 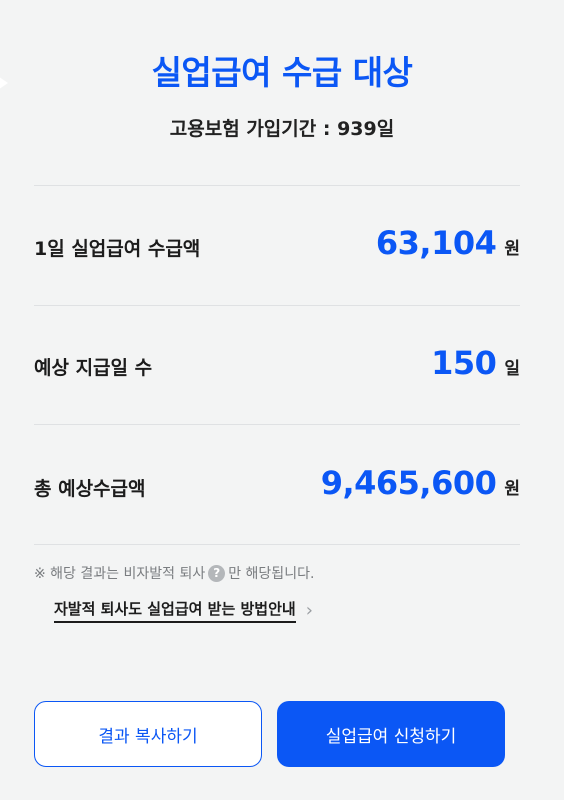 I want to click on note-text-before: ※ 해당 결과는 비자발적 퇴사, so click(x=120, y=574).